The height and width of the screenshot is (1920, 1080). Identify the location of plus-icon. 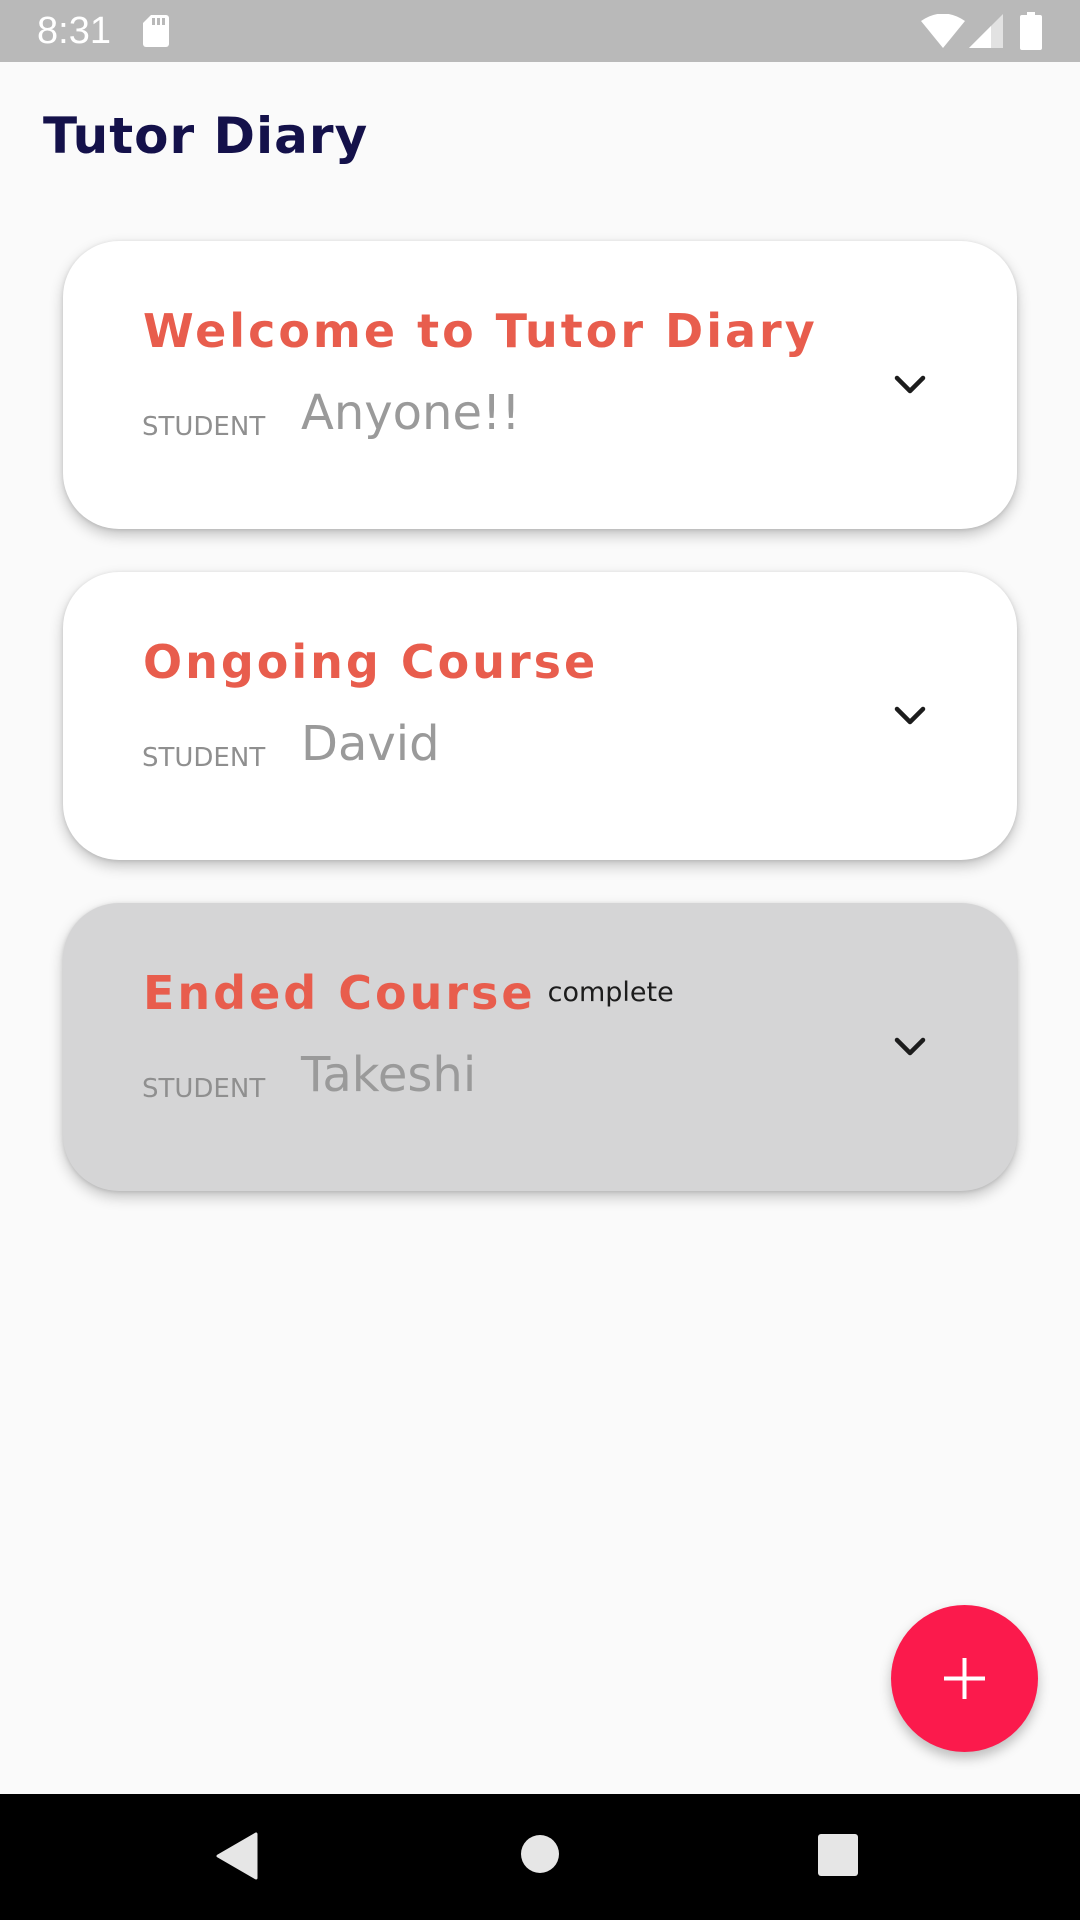
(964, 1678).